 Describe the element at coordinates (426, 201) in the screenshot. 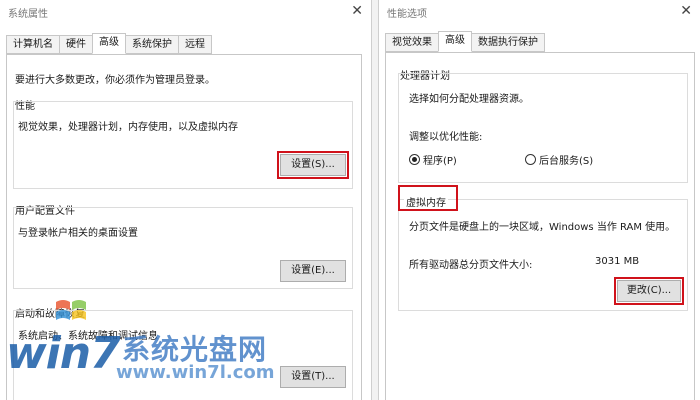

I see `virtual-memory-group-label: 虚拟内存` at that location.